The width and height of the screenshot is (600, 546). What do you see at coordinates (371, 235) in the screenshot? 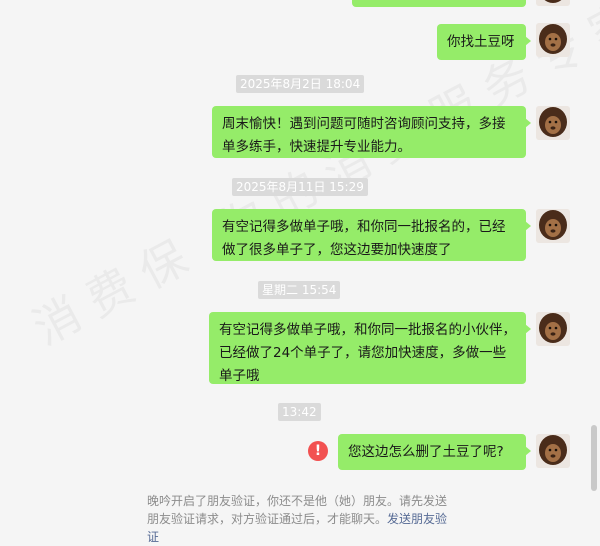
I see `chat-bubble-sent: 有空记得多做单子哦，和你同一批报名的，已经做了很多单子了，您这边要加快速度了` at bounding box center [371, 235].